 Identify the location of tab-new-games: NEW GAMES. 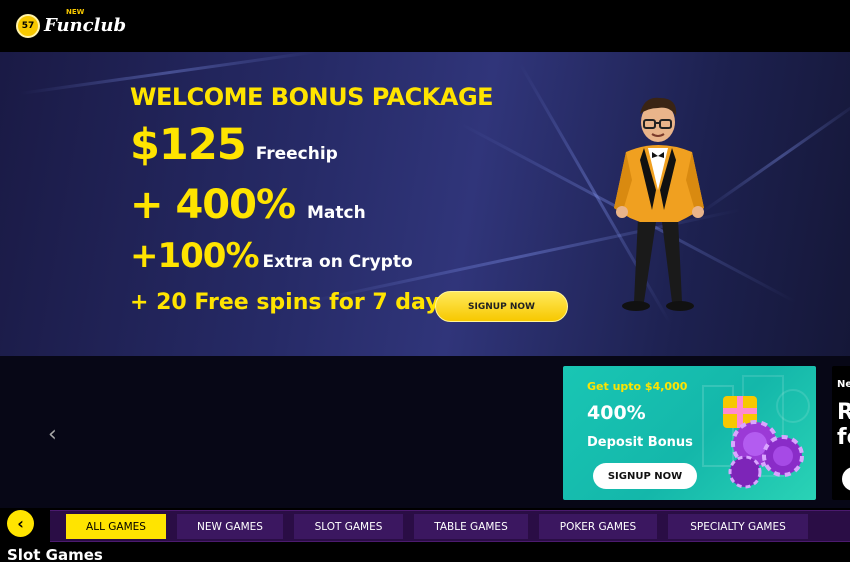
(230, 526).